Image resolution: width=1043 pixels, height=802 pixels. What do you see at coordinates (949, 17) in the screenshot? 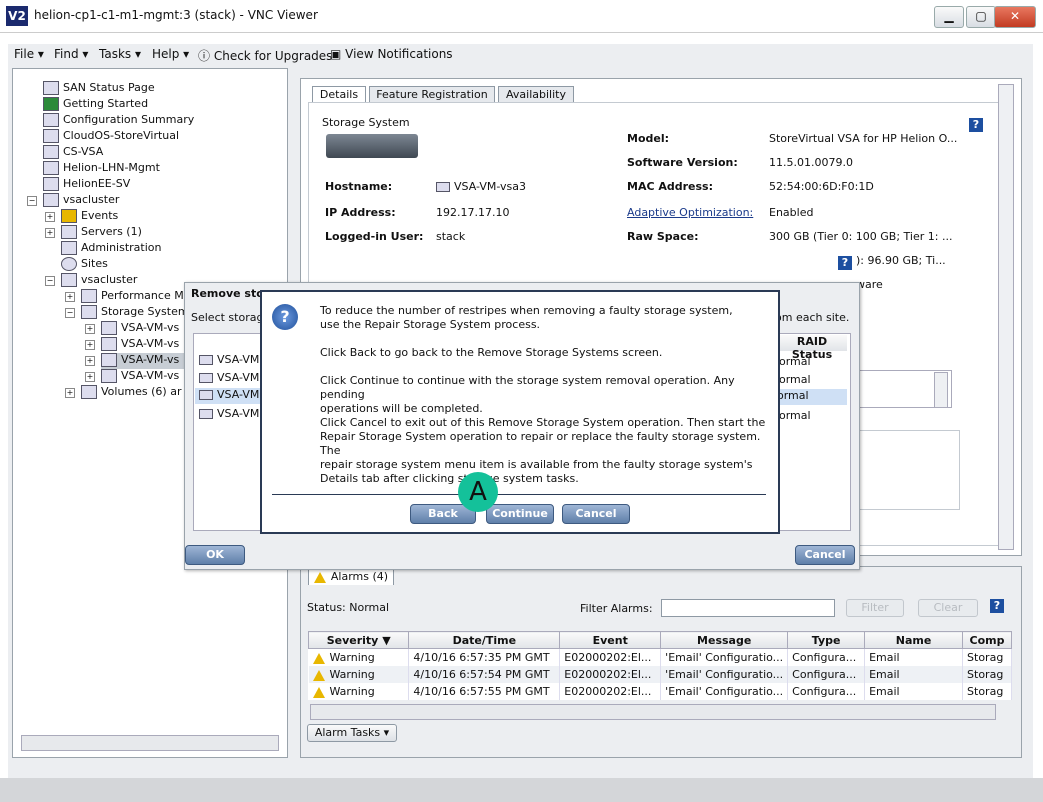
I see `minimize-button: ▁` at bounding box center [949, 17].